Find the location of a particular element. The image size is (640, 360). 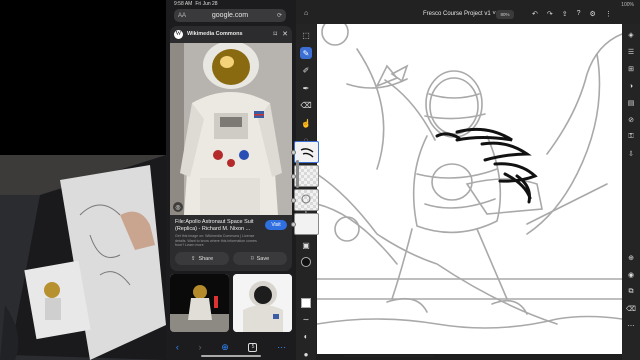

brush-settings-icon: ∼ is located at coordinates (306, 319).